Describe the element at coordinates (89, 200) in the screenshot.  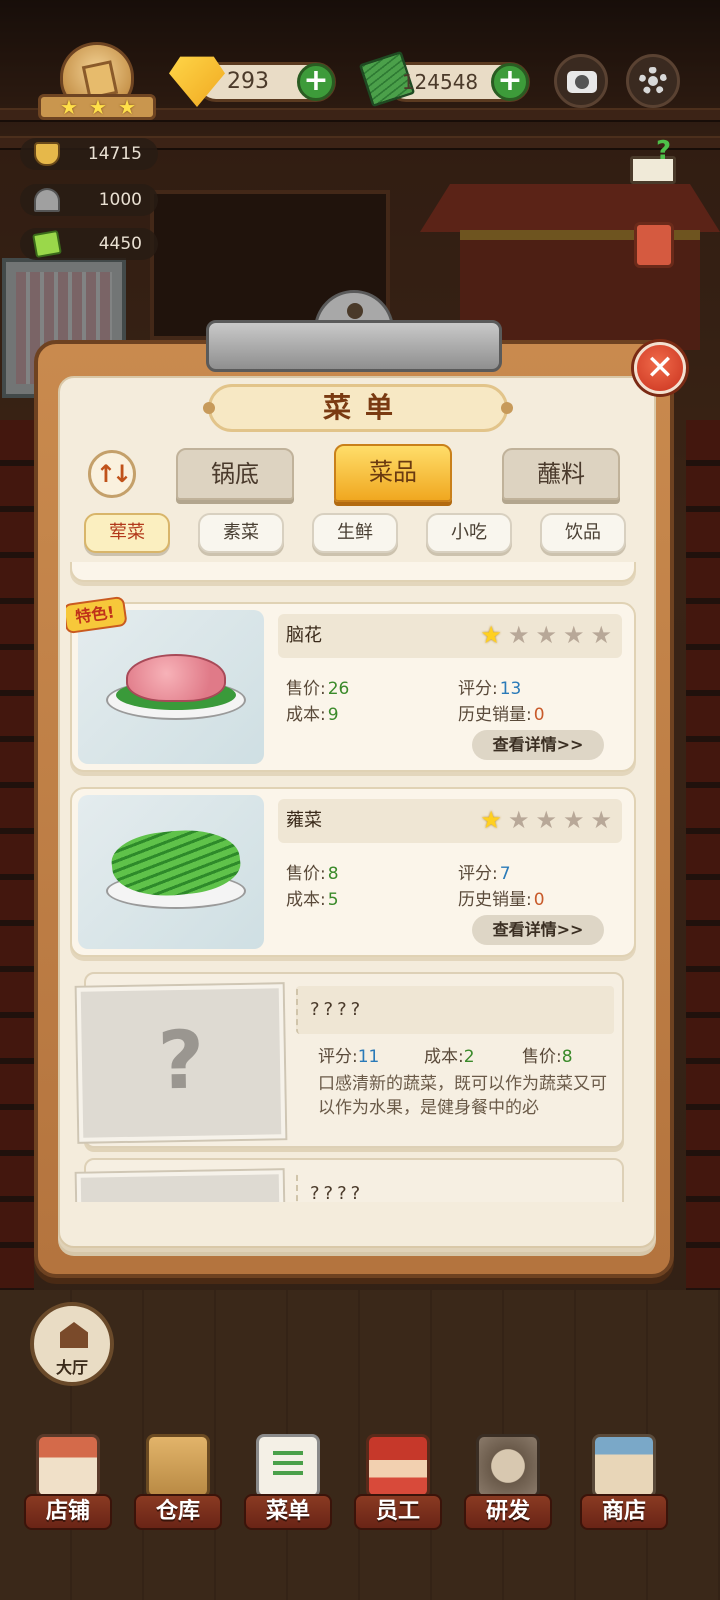
I see `stat-dishes: 1000` at that location.